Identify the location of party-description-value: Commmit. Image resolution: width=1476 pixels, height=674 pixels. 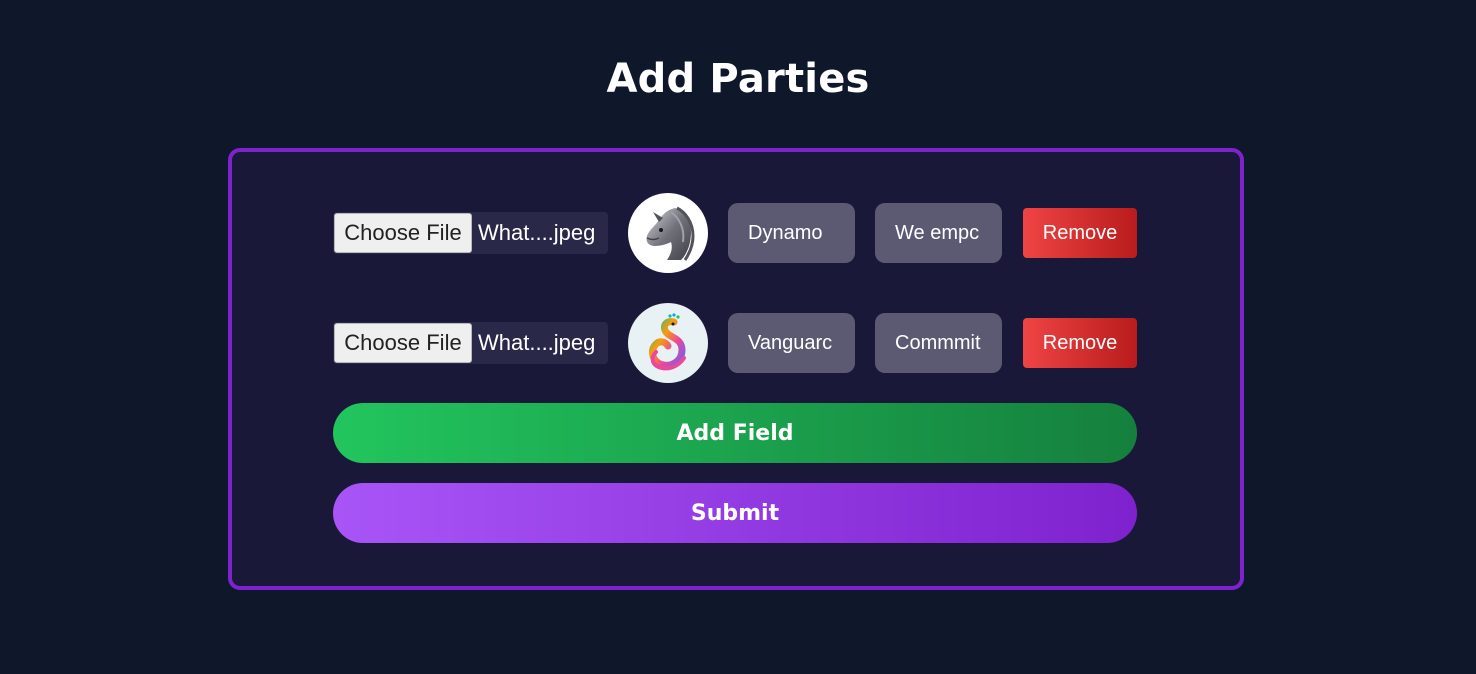
(938, 342).